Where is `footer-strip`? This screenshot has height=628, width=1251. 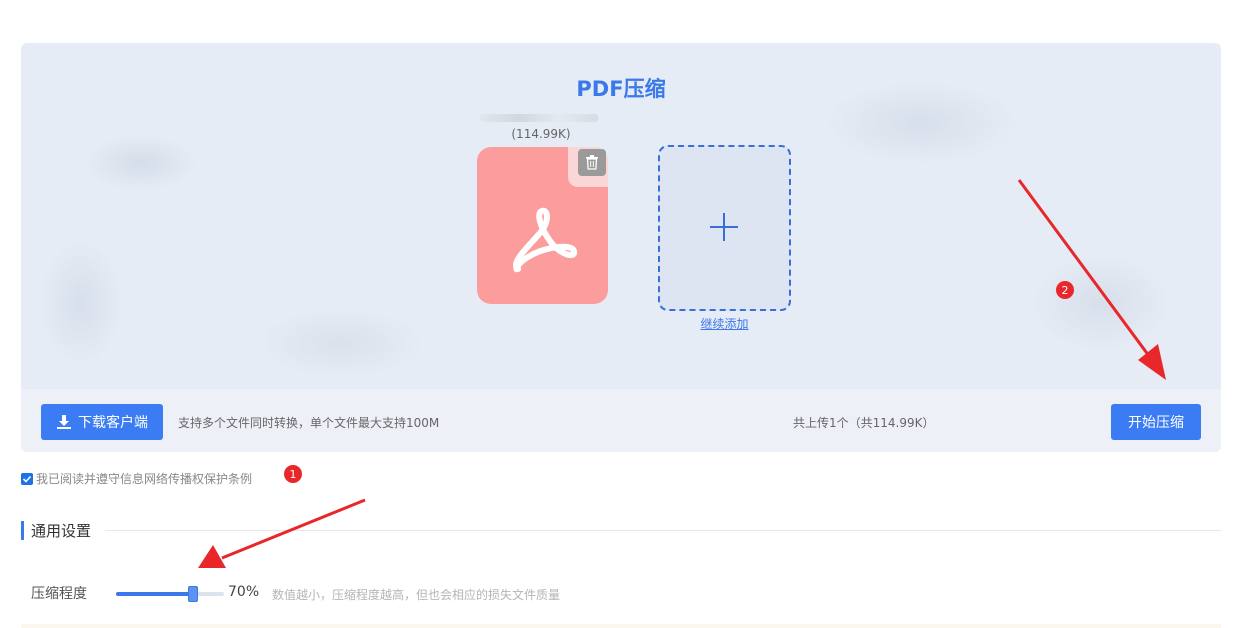 footer-strip is located at coordinates (621, 626).